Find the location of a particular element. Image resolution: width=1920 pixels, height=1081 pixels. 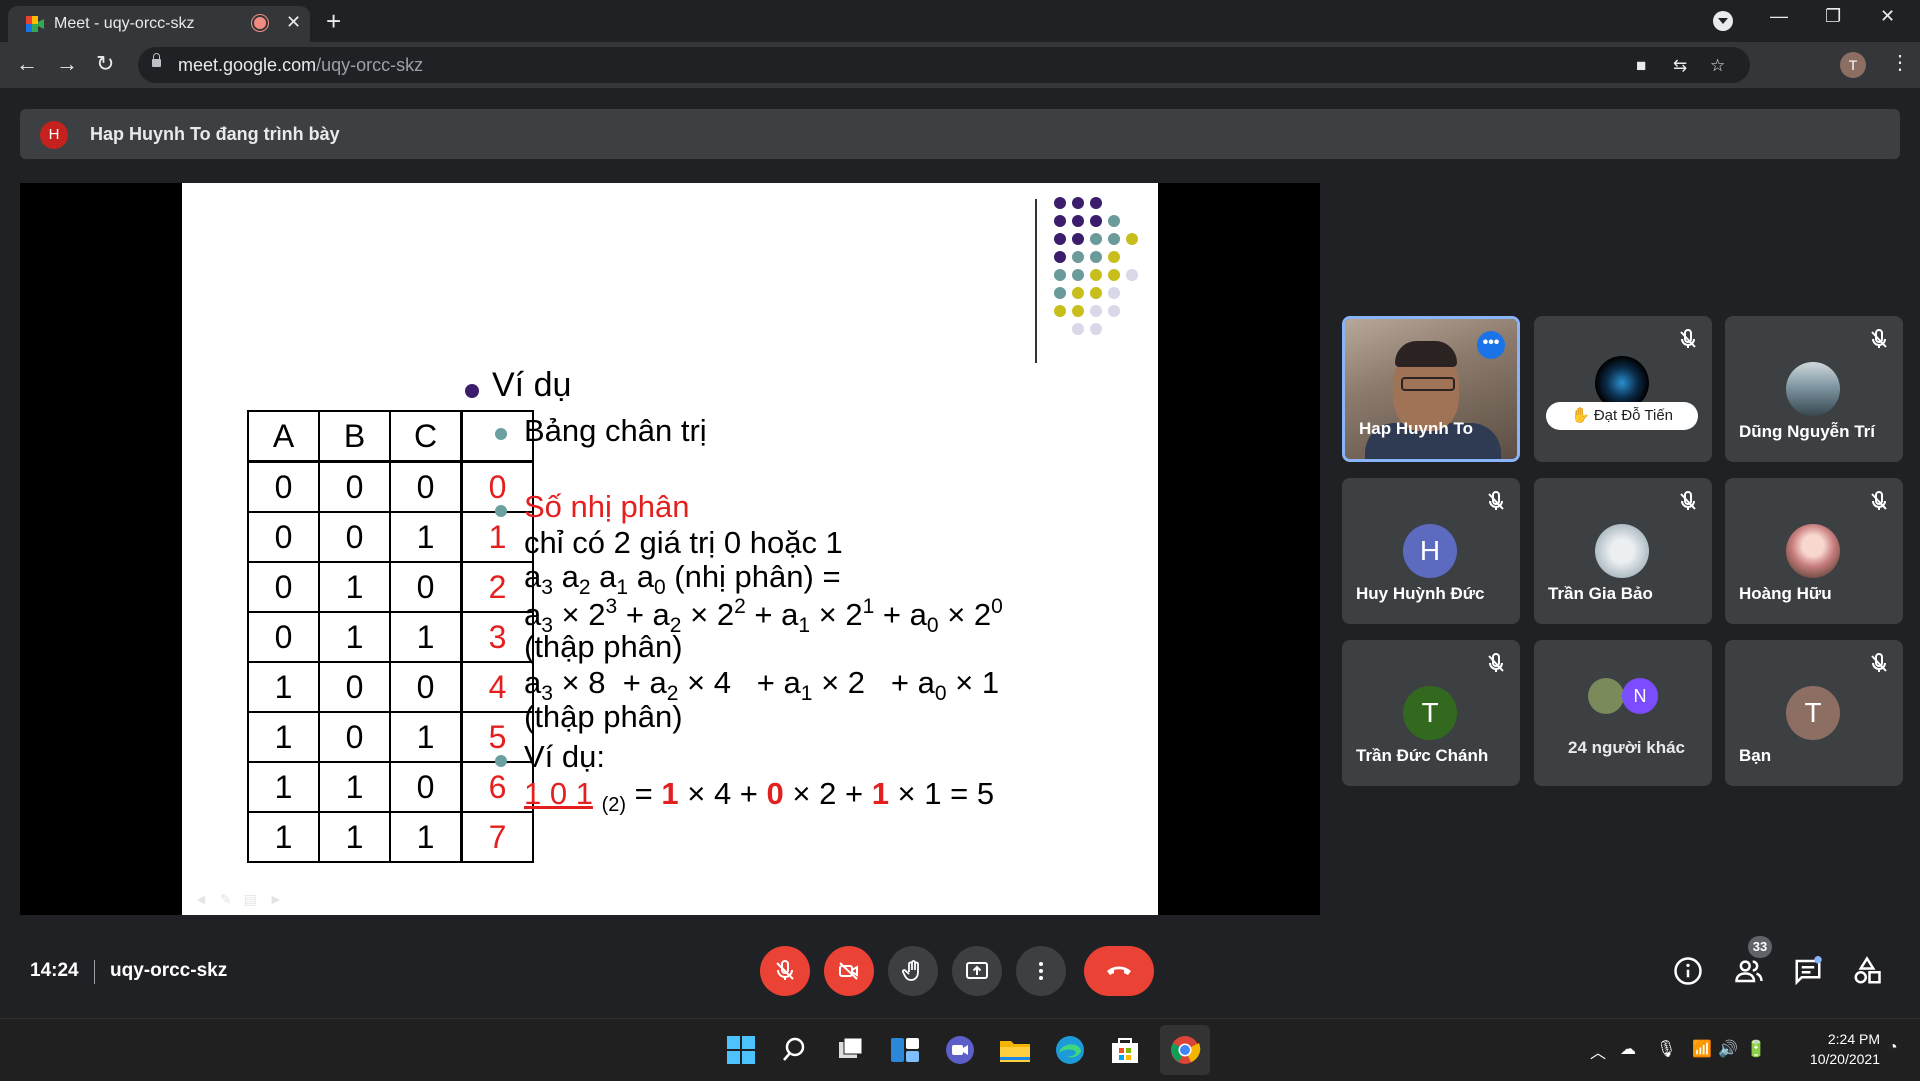

hang-up-icon is located at coordinates (1119, 970).